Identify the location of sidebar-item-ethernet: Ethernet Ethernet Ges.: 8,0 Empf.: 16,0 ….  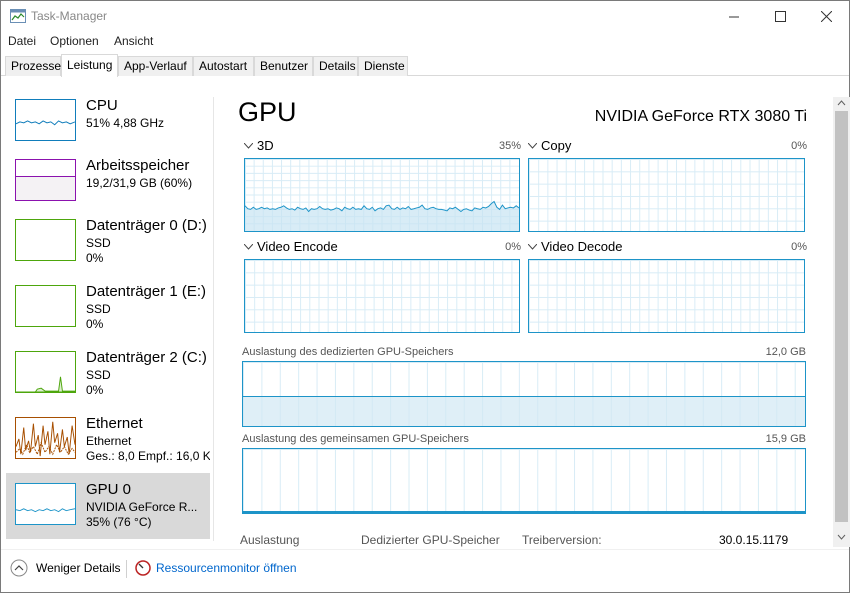
(108, 444).